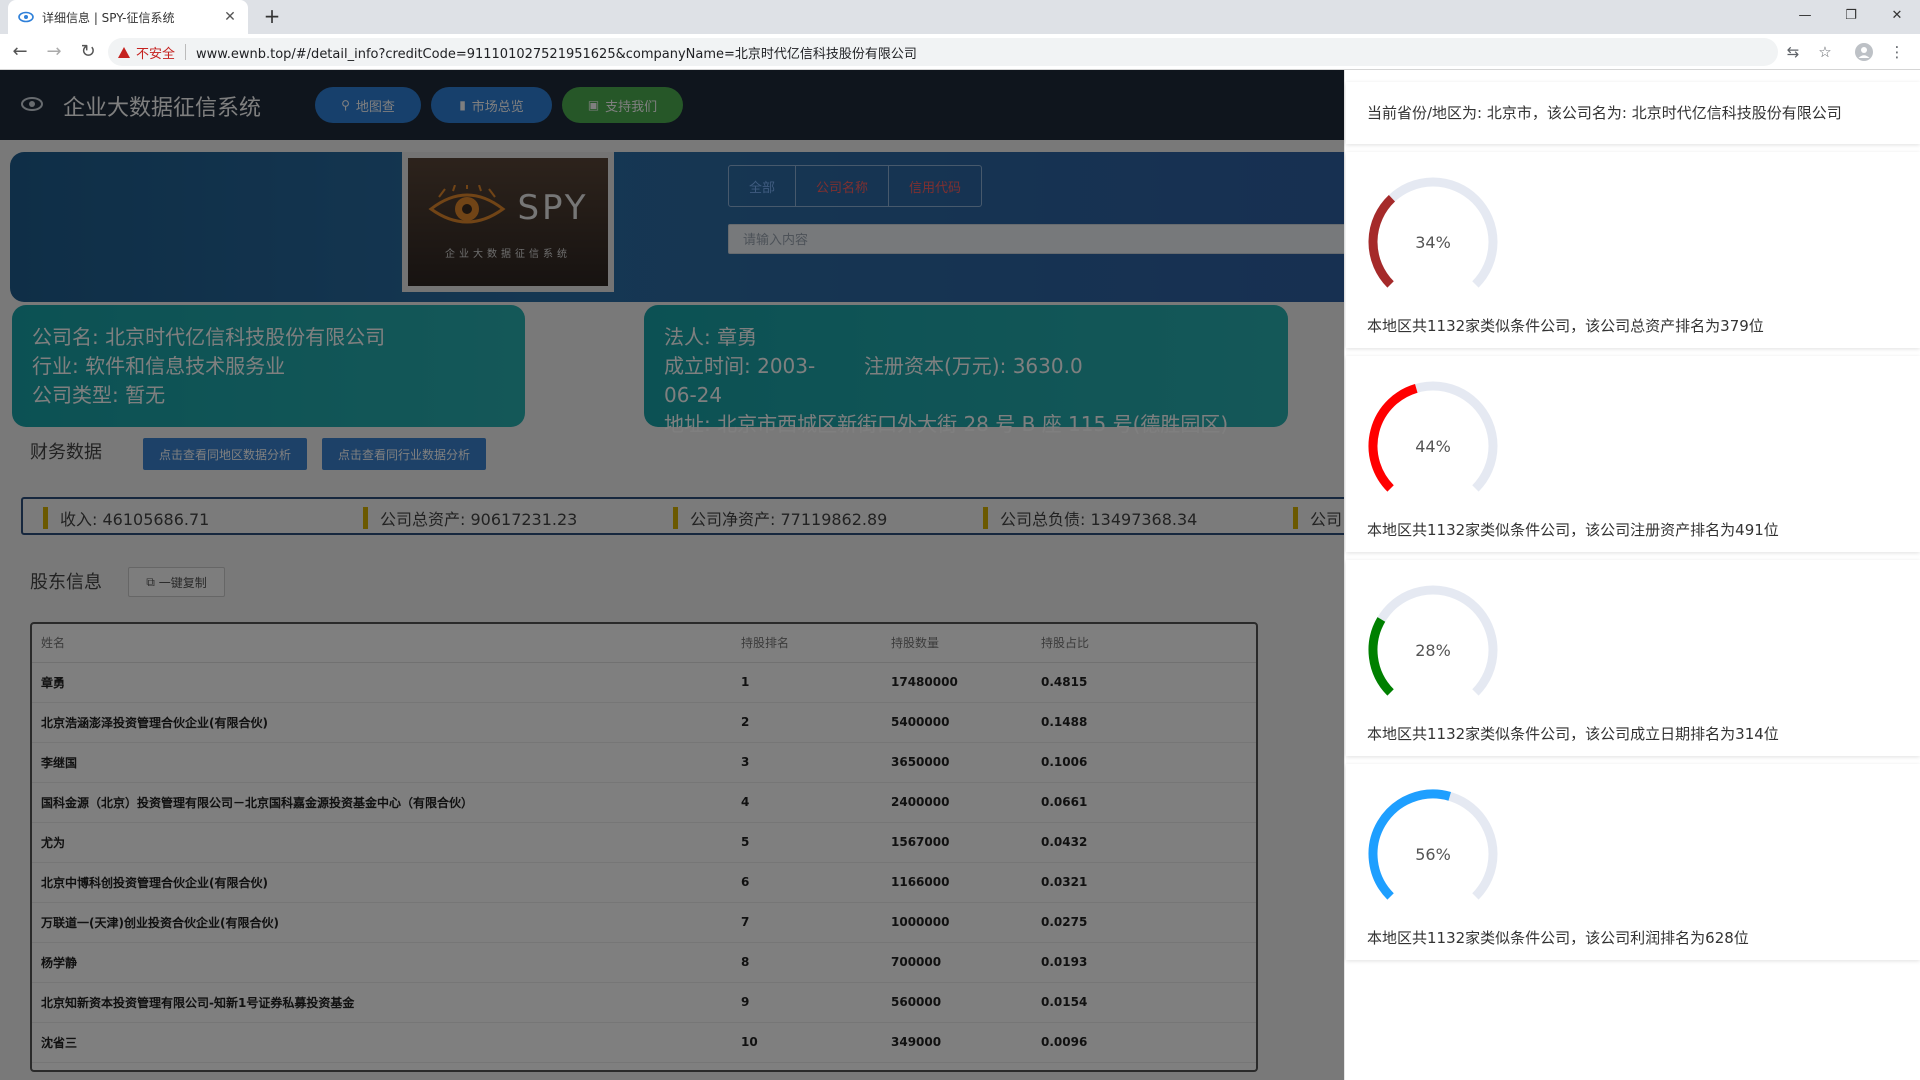 The height and width of the screenshot is (1080, 1920). I want to click on drawer-title: 当前省份/地区为: 北京市，该公司名为: 北京时代亿信科技股份有限公司, so click(1604, 113).